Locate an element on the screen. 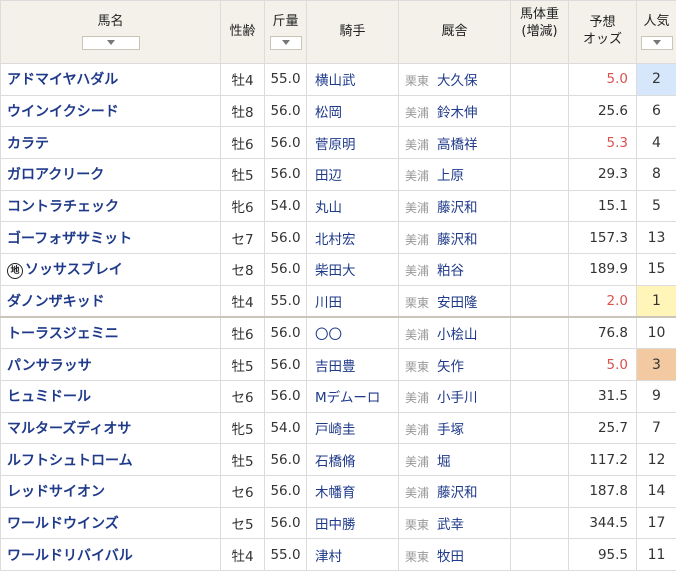 The width and height of the screenshot is (676, 571). trainer-link: 小桧山 is located at coordinates (457, 335).